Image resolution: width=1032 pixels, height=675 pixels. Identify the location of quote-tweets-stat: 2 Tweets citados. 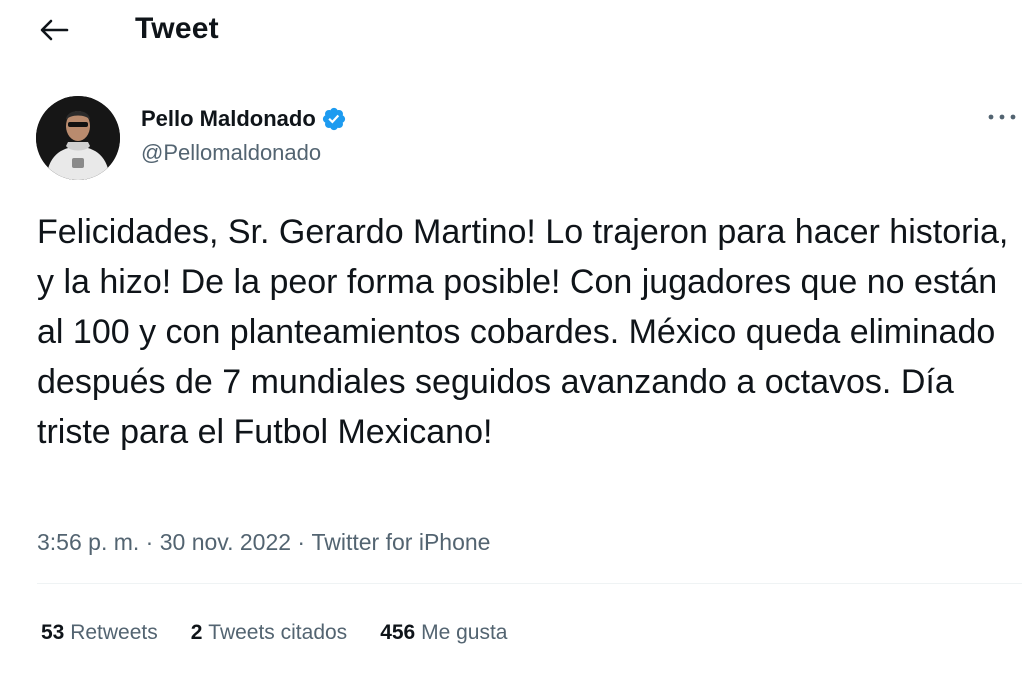
(269, 633).